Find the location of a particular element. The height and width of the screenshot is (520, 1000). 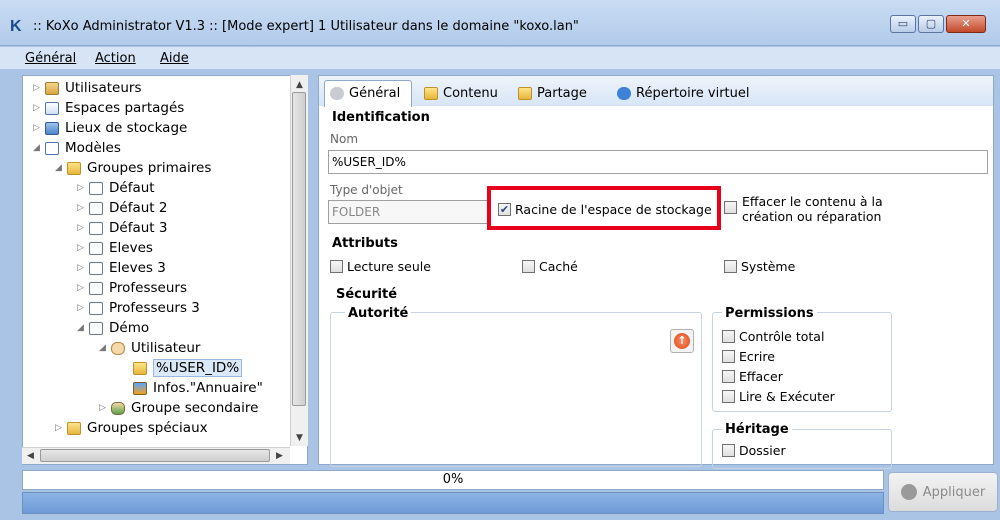

tree-item: ▷ Défaut 2 is located at coordinates (165, 208).